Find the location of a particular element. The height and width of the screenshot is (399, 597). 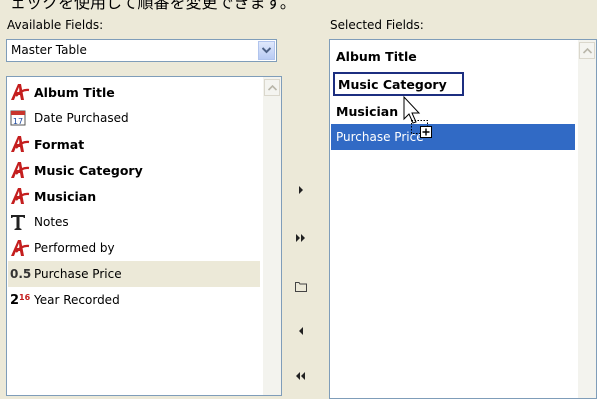

remove-field-button is located at coordinates (301, 331).